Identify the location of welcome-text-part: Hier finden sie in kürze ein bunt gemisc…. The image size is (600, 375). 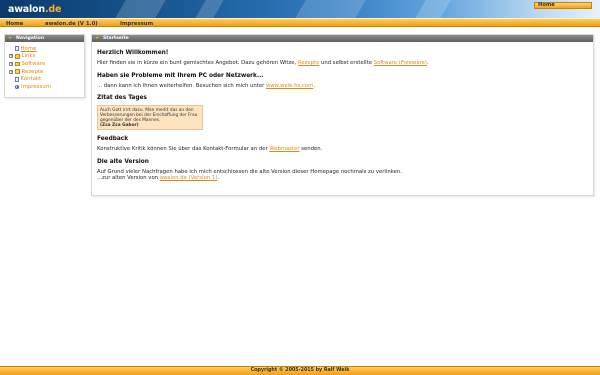
(197, 63).